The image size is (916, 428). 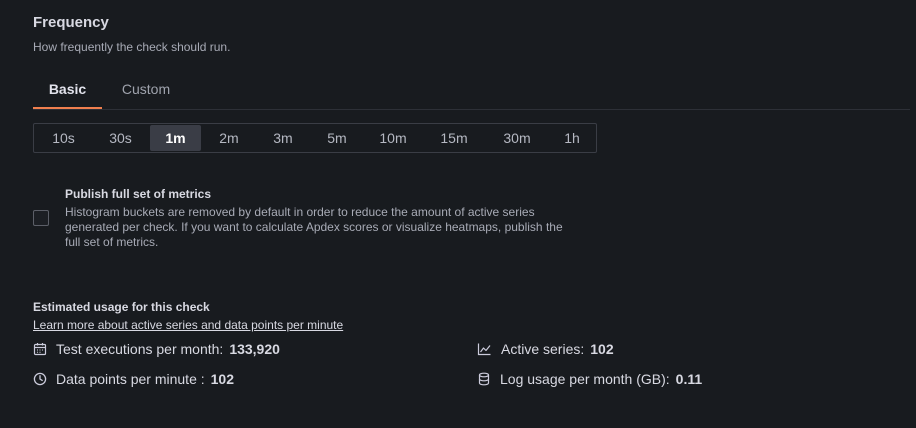 I want to click on active-tab-indicator, so click(x=67, y=108).